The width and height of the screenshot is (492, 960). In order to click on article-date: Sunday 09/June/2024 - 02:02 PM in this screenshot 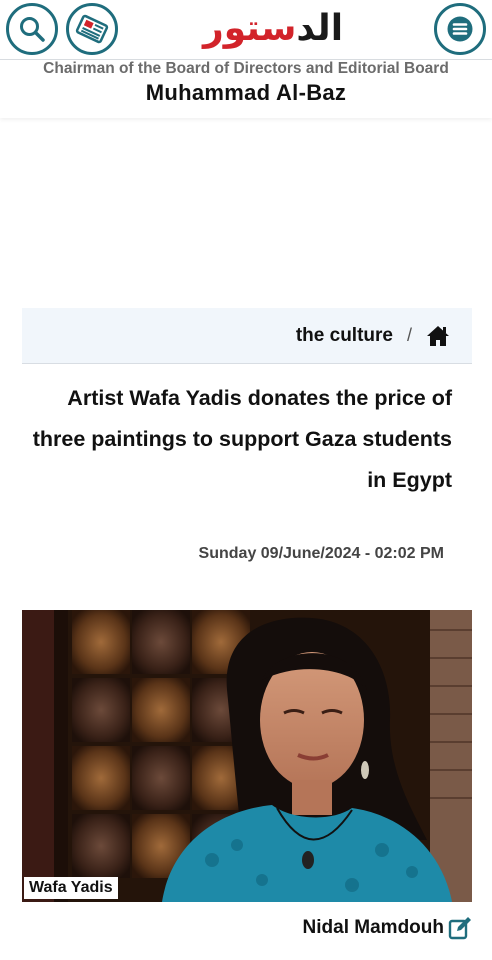, I will do `click(321, 553)`.